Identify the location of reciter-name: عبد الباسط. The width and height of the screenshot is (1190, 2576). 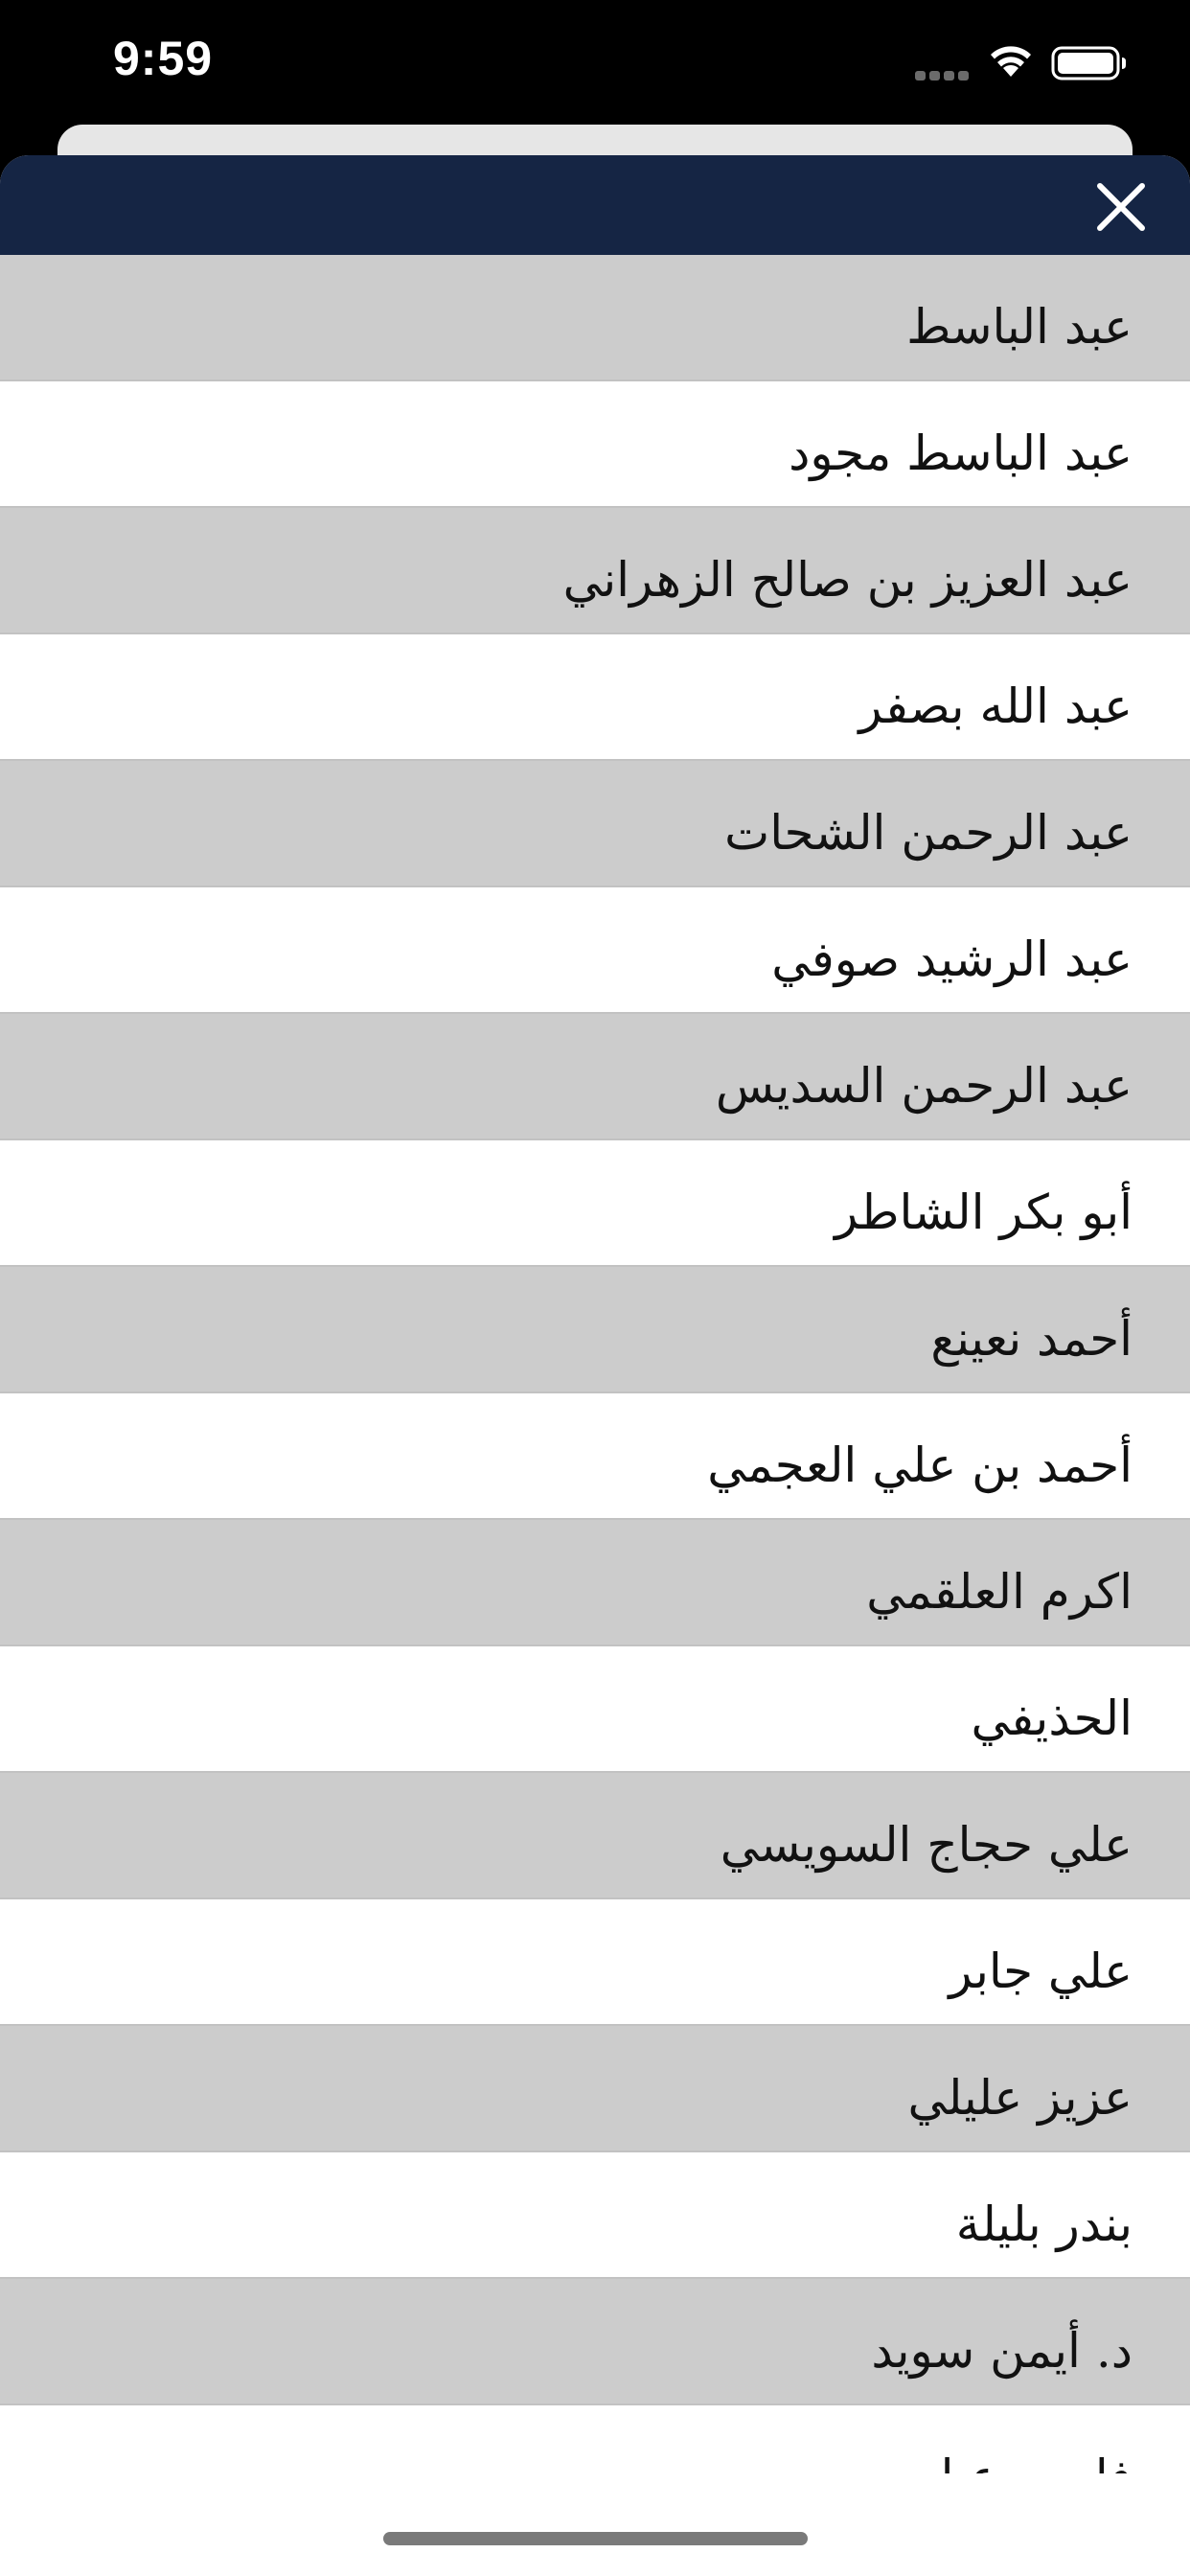
(1019, 327).